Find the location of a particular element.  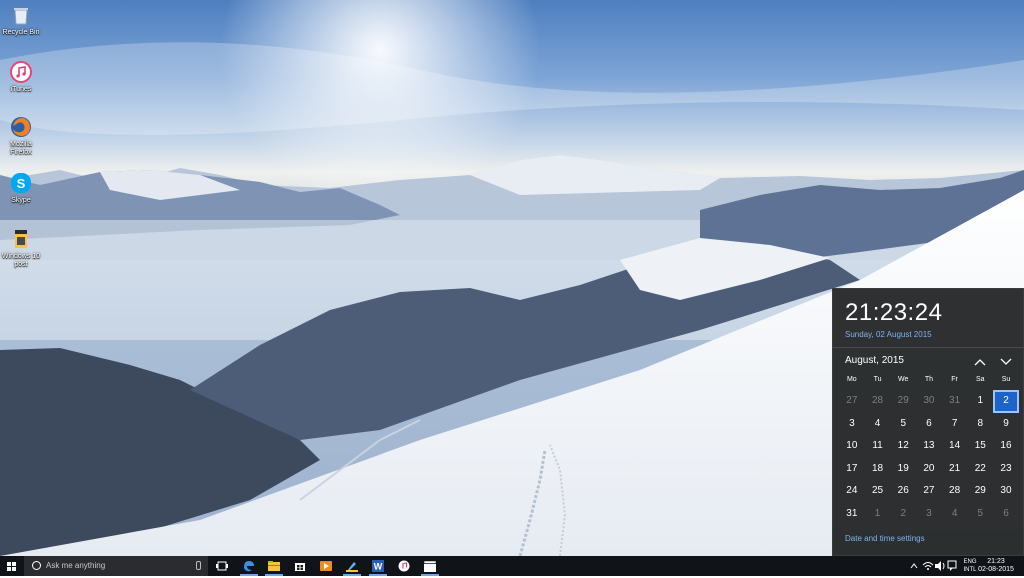

chevron-up-icon is located at coordinates (914, 566).